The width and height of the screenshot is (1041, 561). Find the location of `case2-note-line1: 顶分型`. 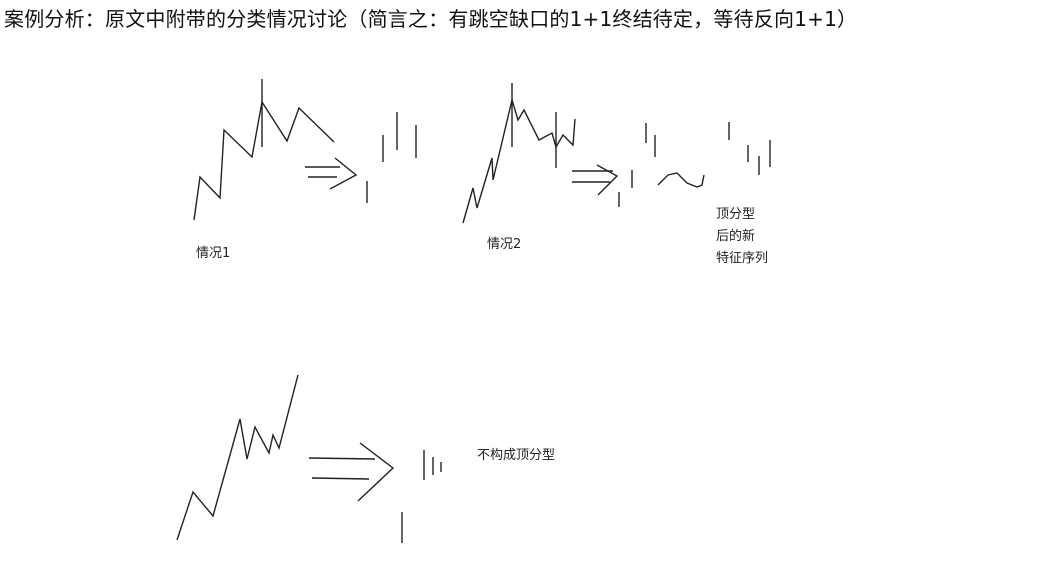

case2-note-line1: 顶分型 is located at coordinates (735, 214).